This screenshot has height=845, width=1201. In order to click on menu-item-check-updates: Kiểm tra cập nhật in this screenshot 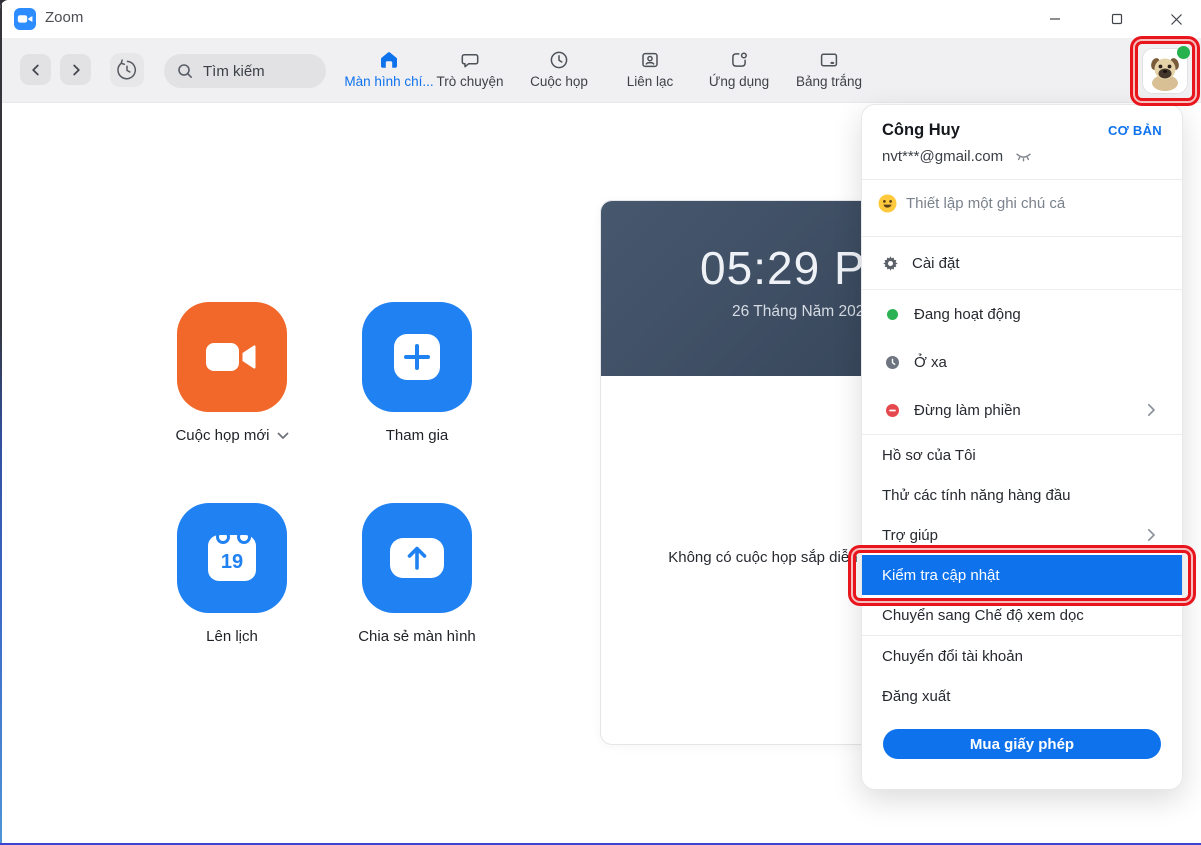, I will do `click(1022, 575)`.